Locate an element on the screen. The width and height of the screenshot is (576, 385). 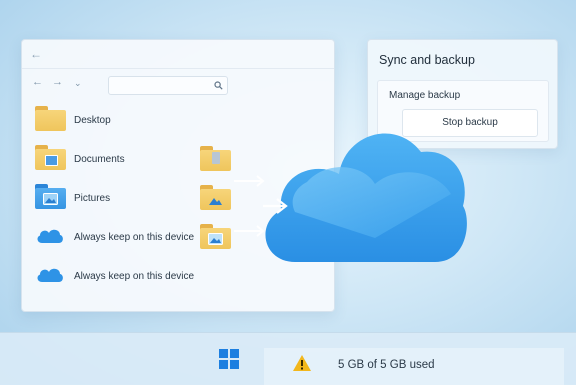
chevron-down-icon: ⌄ is located at coordinates (78, 83).